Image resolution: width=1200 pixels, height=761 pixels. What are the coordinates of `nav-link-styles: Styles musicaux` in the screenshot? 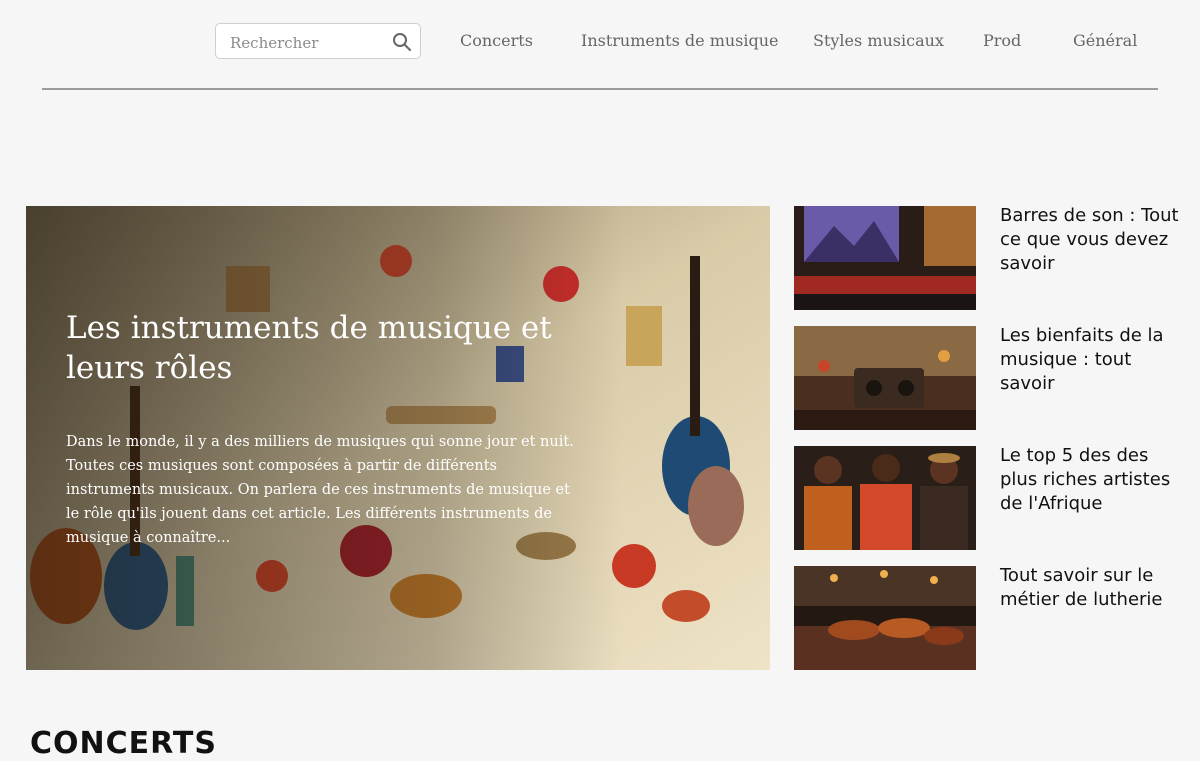 It's located at (878, 40).